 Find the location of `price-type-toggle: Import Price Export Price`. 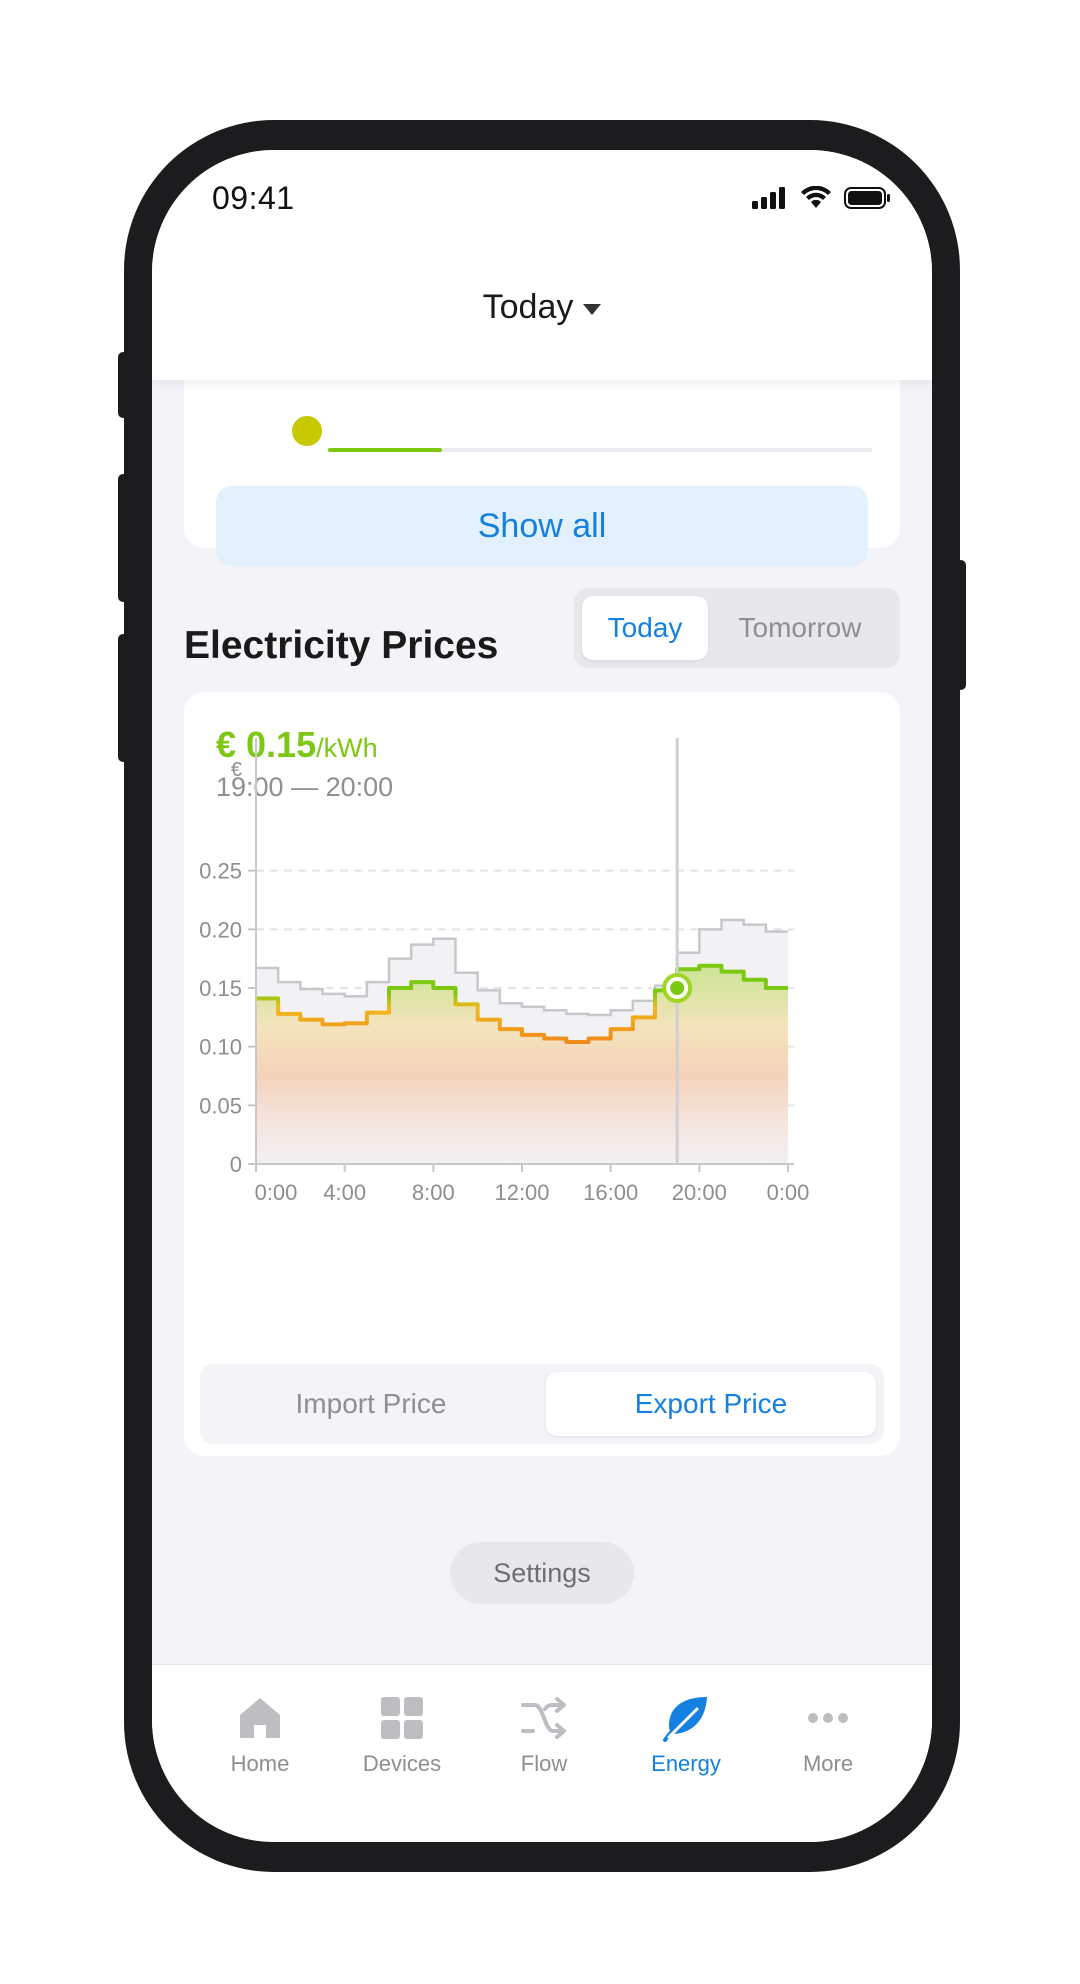

price-type-toggle: Import Price Export Price is located at coordinates (542, 1404).